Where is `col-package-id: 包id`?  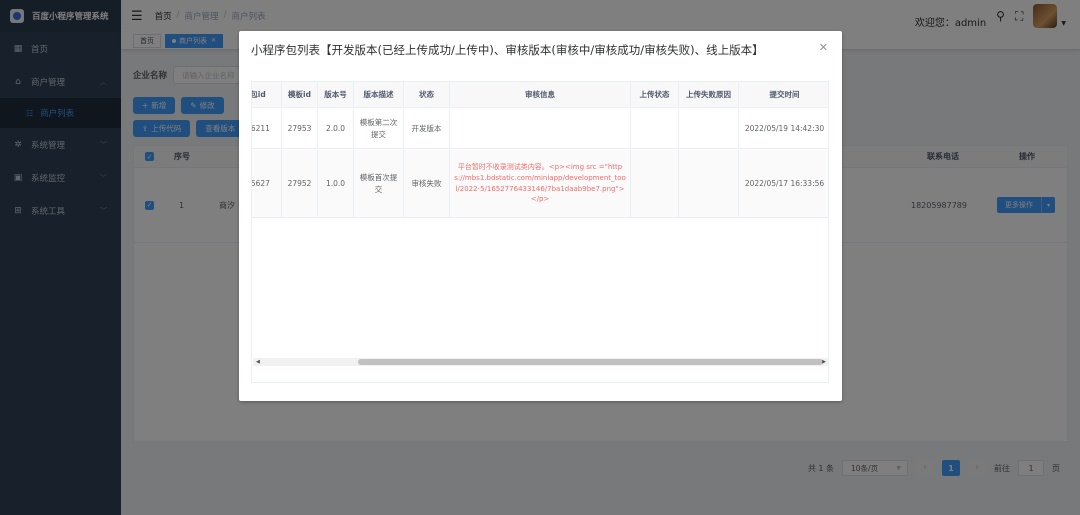
col-package-id: 包id is located at coordinates (267, 95).